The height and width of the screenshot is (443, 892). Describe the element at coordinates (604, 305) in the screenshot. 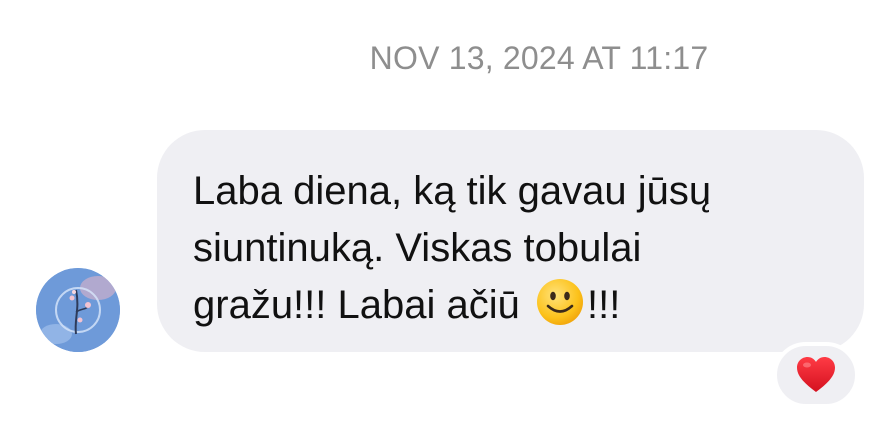

I see `message-text-tail: !!!` at that location.